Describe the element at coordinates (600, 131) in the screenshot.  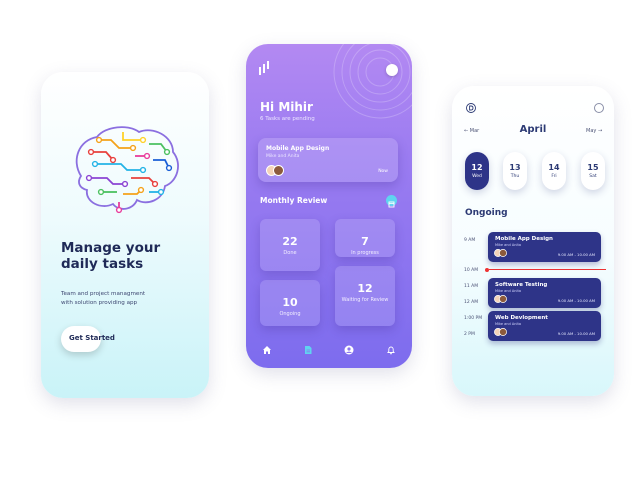
I see `arrow-right-icon: →` at that location.